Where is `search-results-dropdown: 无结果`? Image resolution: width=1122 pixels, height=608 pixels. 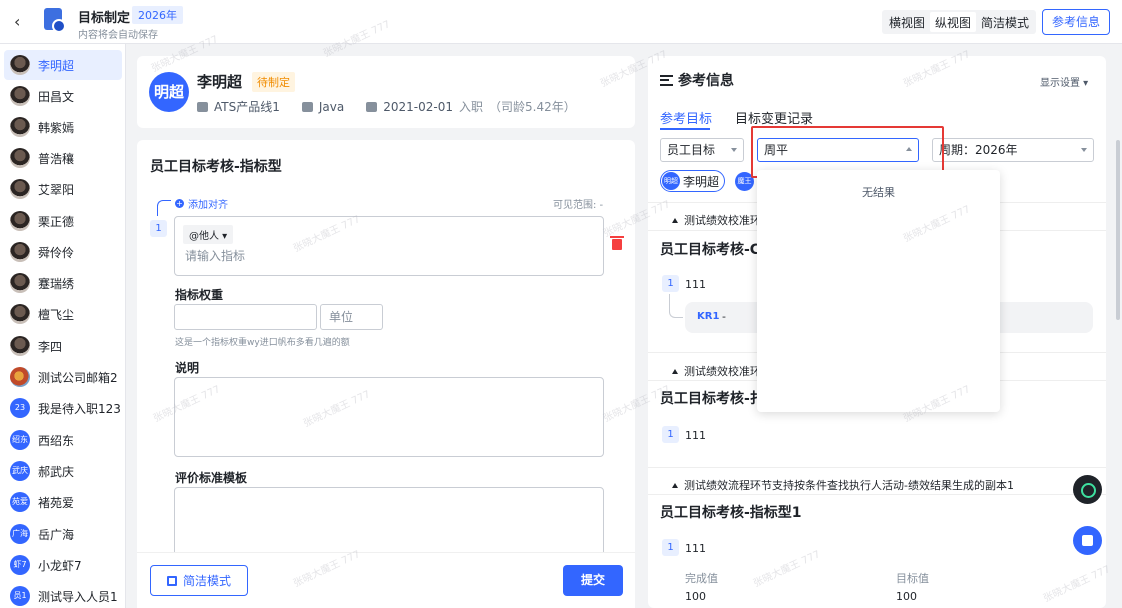
search-results-dropdown: 无结果 is located at coordinates (878, 291).